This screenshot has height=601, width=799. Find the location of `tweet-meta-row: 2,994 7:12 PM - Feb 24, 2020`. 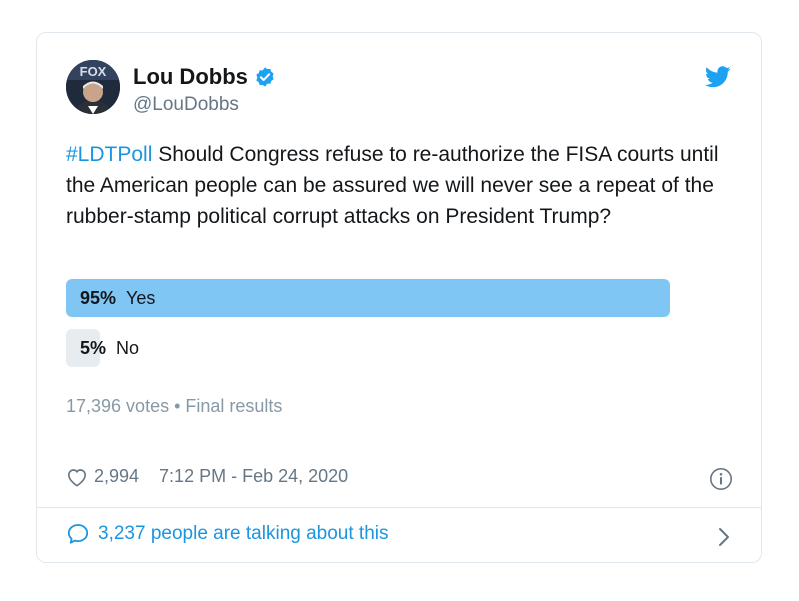

tweet-meta-row: 2,994 7:12 PM - Feb 24, 2020 is located at coordinates (207, 476).